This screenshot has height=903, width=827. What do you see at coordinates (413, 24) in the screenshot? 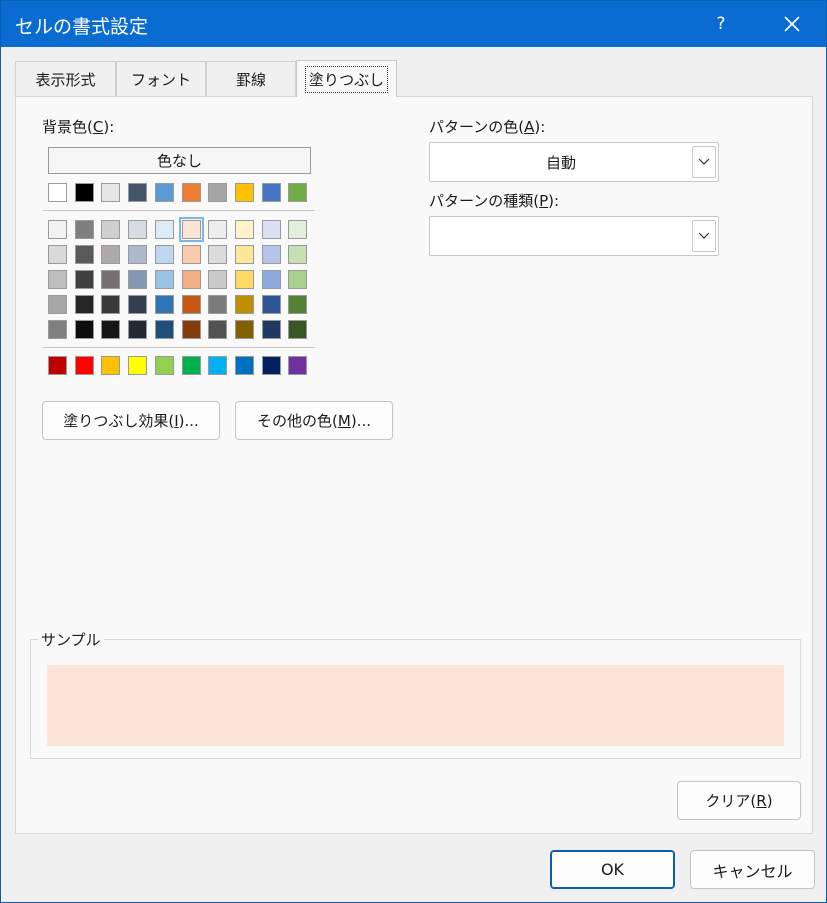
I see `title-bar: セルの書式設定 ?` at bounding box center [413, 24].